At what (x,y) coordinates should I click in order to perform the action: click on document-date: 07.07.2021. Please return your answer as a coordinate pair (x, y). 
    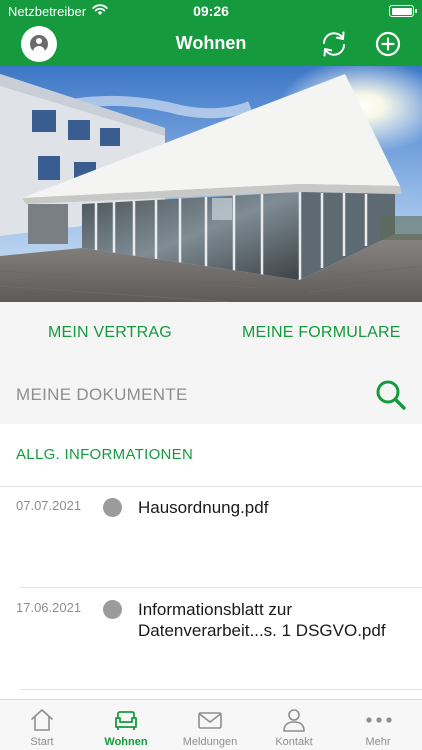
    Looking at the image, I should click on (49, 505).